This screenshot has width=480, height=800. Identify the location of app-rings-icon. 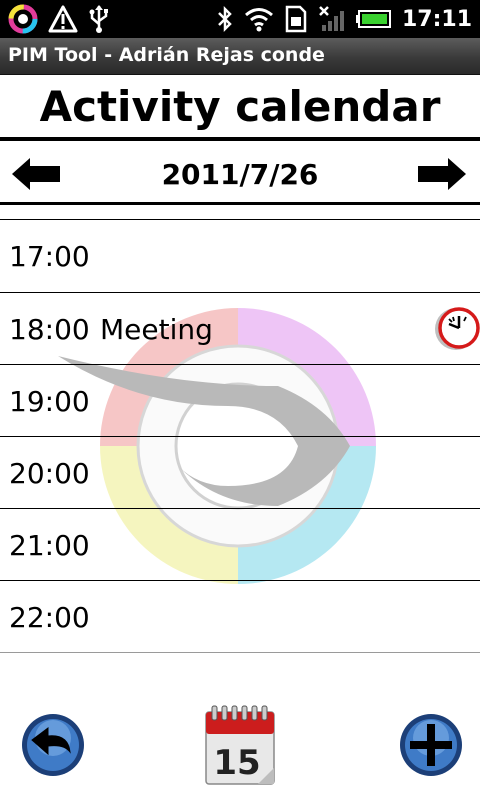
(23, 19).